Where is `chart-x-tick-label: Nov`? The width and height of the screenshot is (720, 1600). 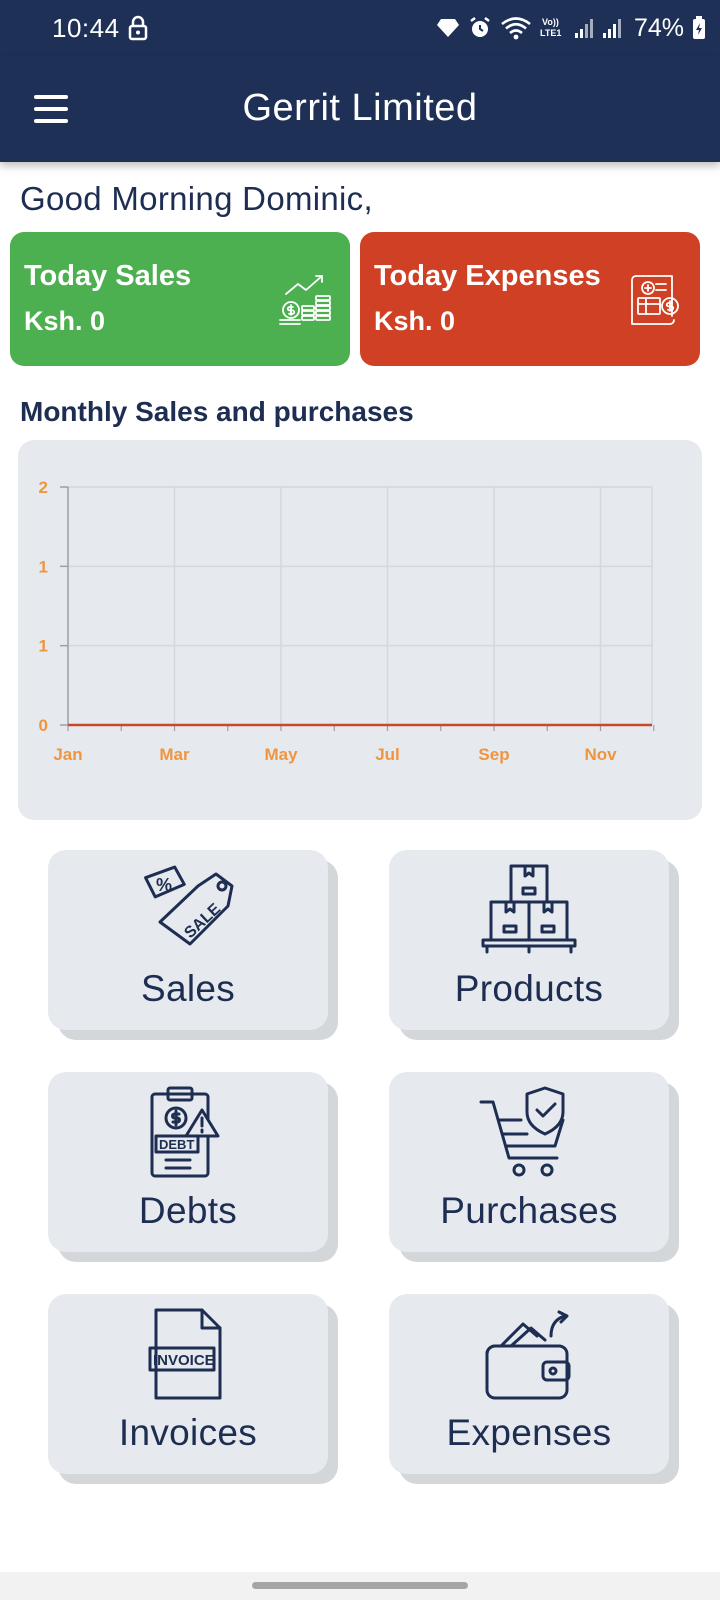
chart-x-tick-label: Nov is located at coordinates (600, 754).